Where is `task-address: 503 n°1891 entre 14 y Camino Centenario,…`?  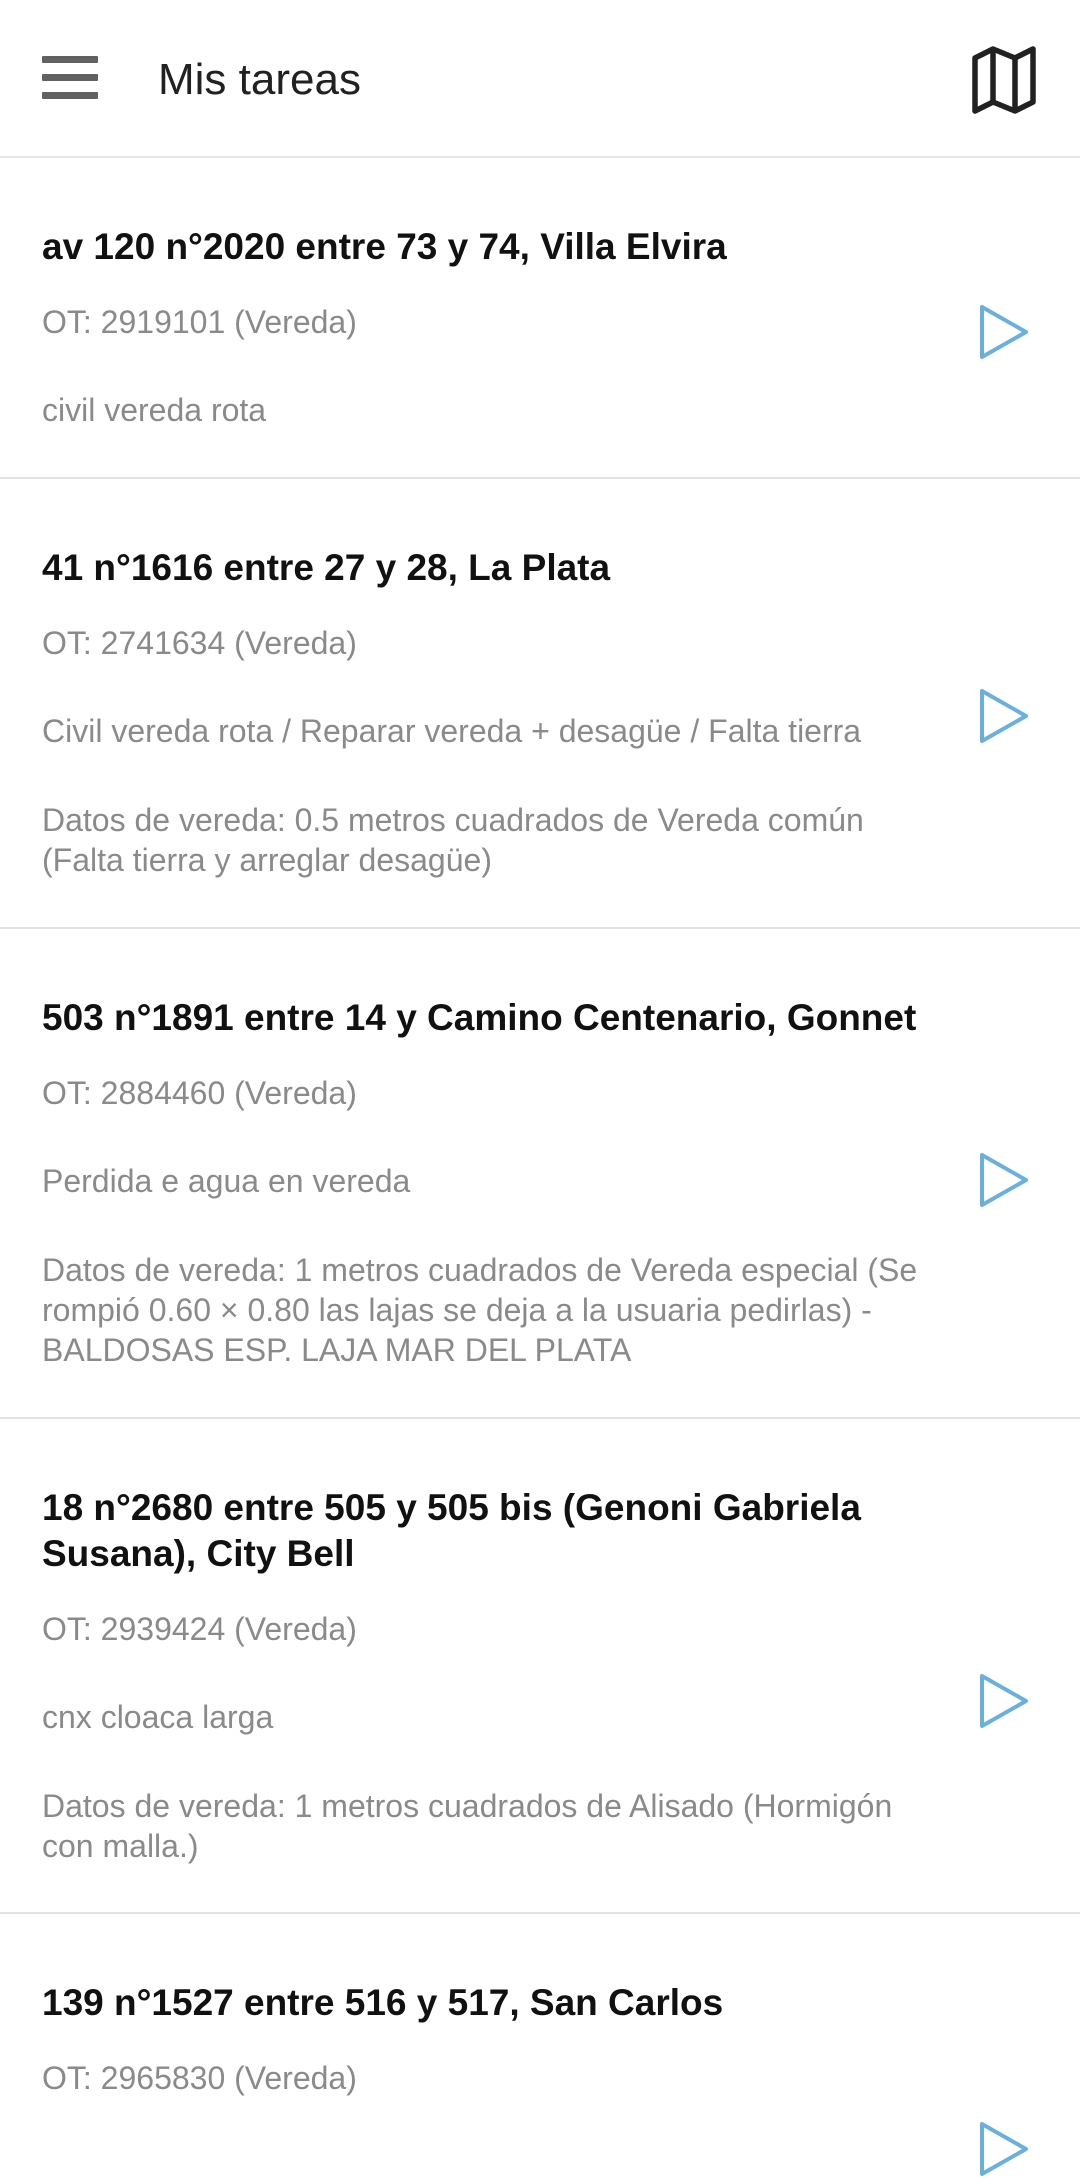
task-address: 503 n°1891 entre 14 y Camino Centenario,… is located at coordinates (479, 1017).